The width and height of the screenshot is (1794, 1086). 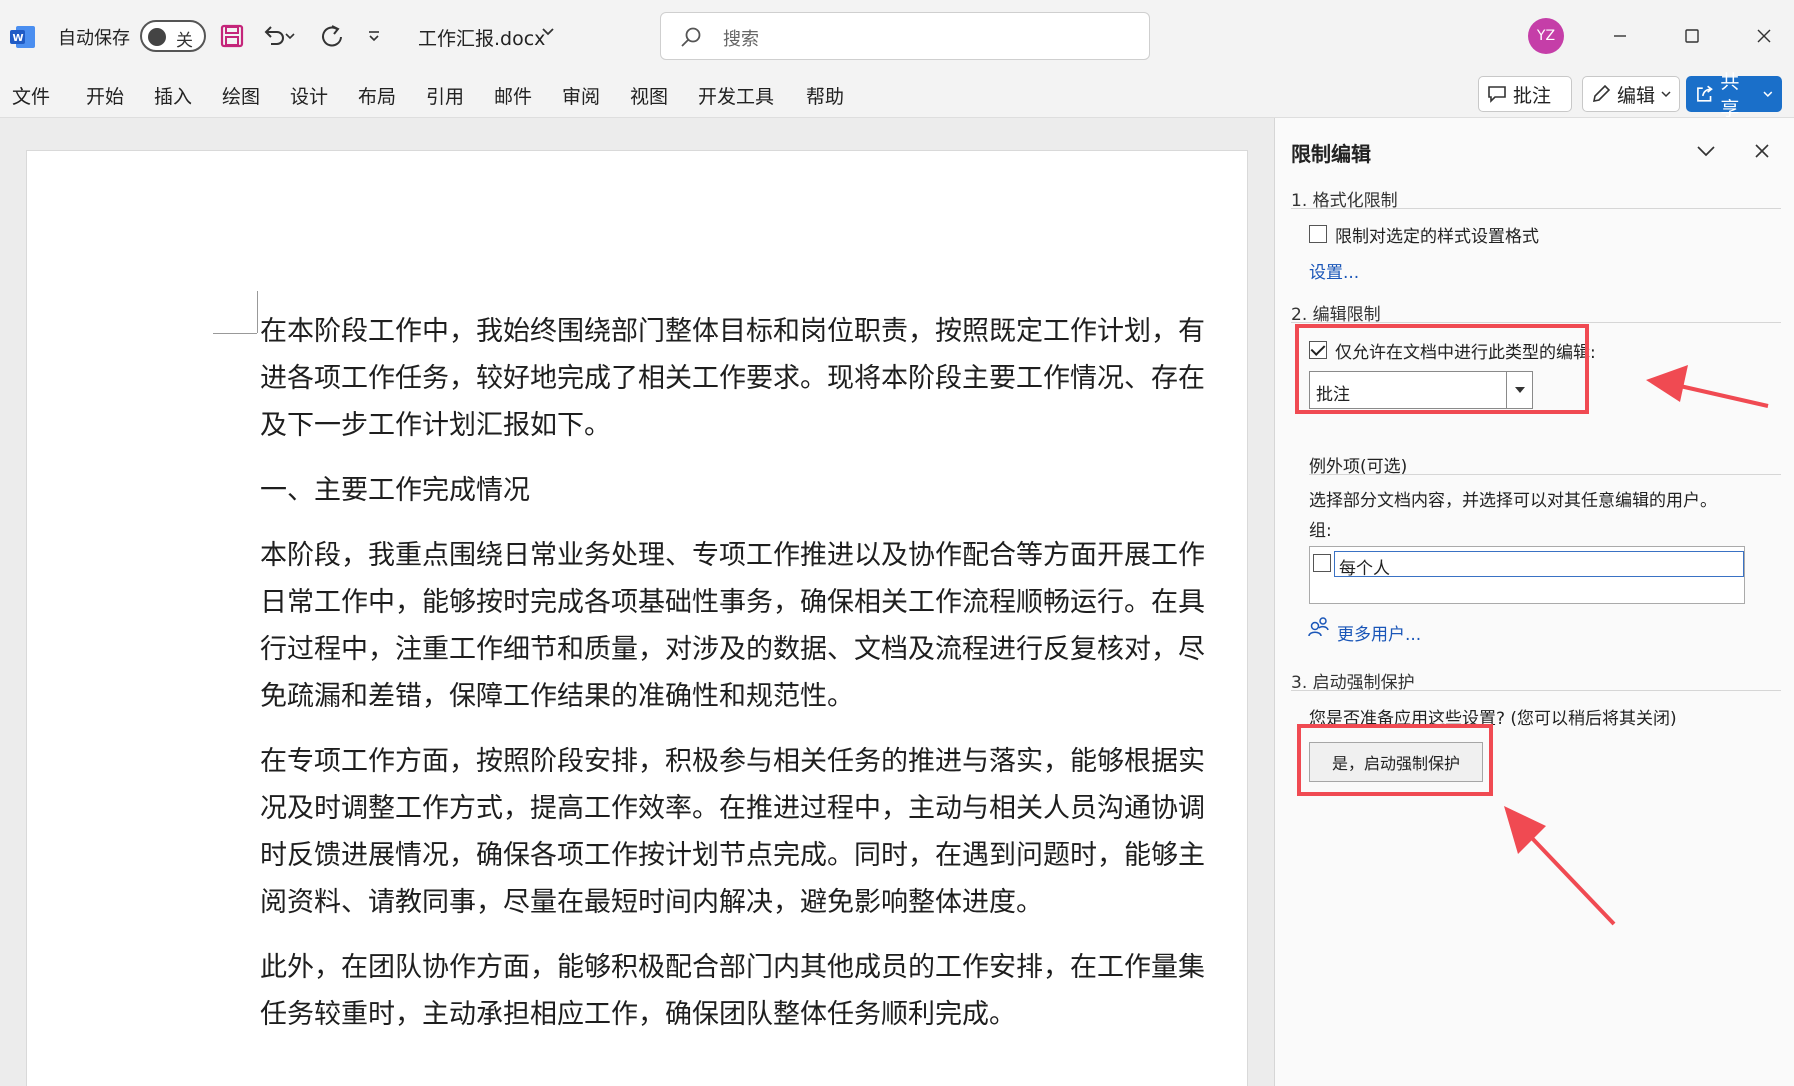 I want to click on tab-insert: 插入, so click(x=173, y=95).